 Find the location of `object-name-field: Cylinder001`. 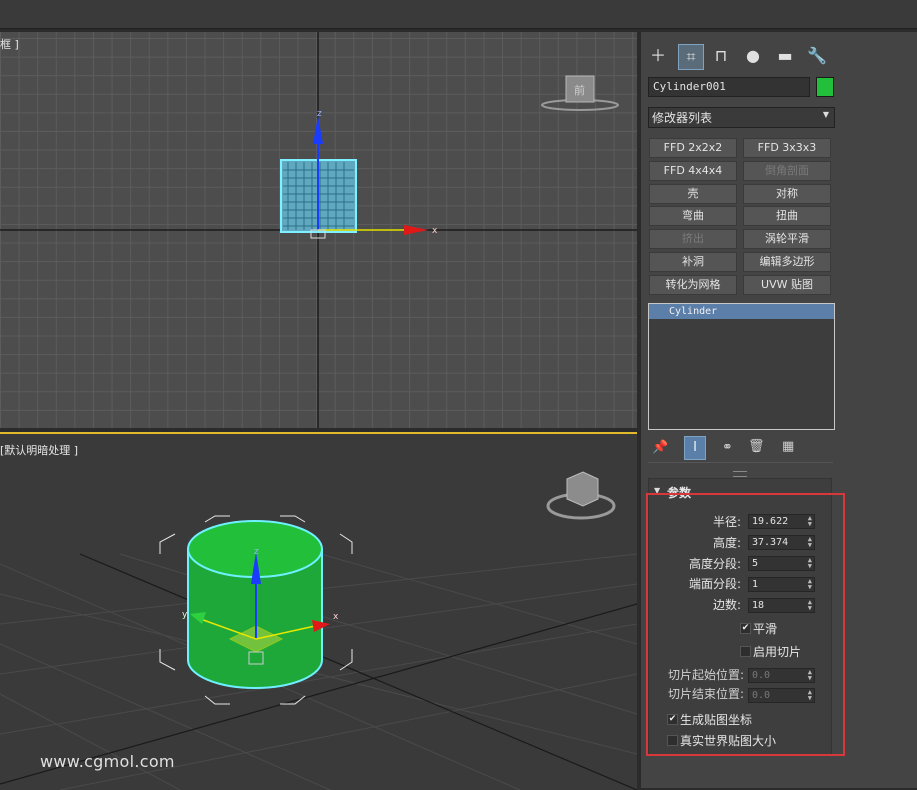

object-name-field: Cylinder001 is located at coordinates (729, 87).